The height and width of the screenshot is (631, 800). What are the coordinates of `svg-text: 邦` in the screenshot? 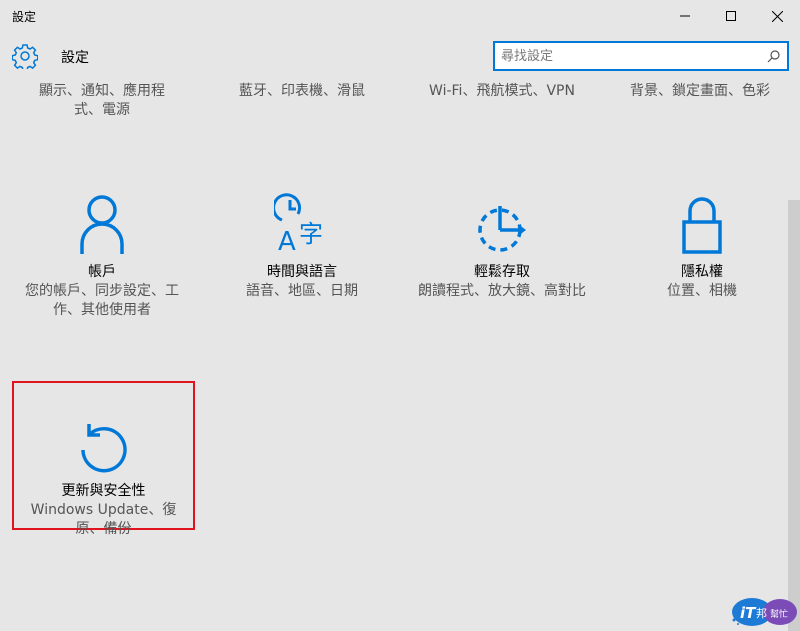 It's located at (761, 613).